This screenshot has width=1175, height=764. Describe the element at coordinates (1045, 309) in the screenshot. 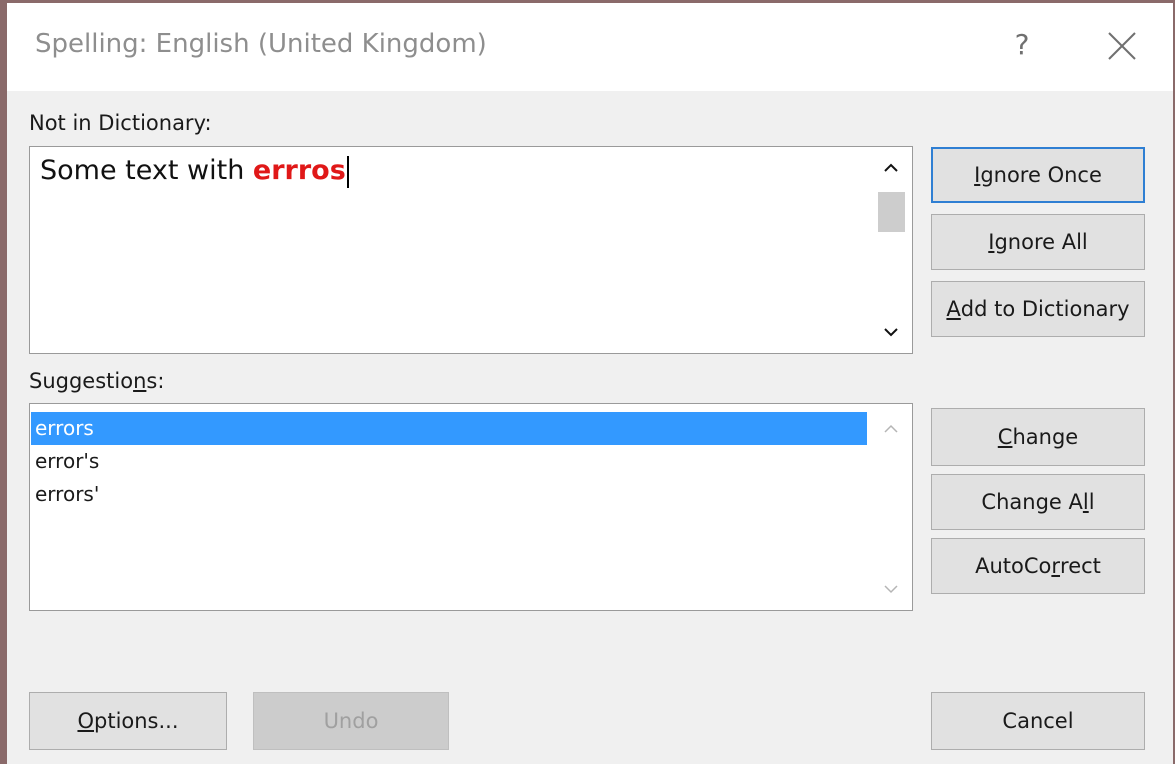

I see `add-to-dictionary-label: dd to Dictionary` at that location.